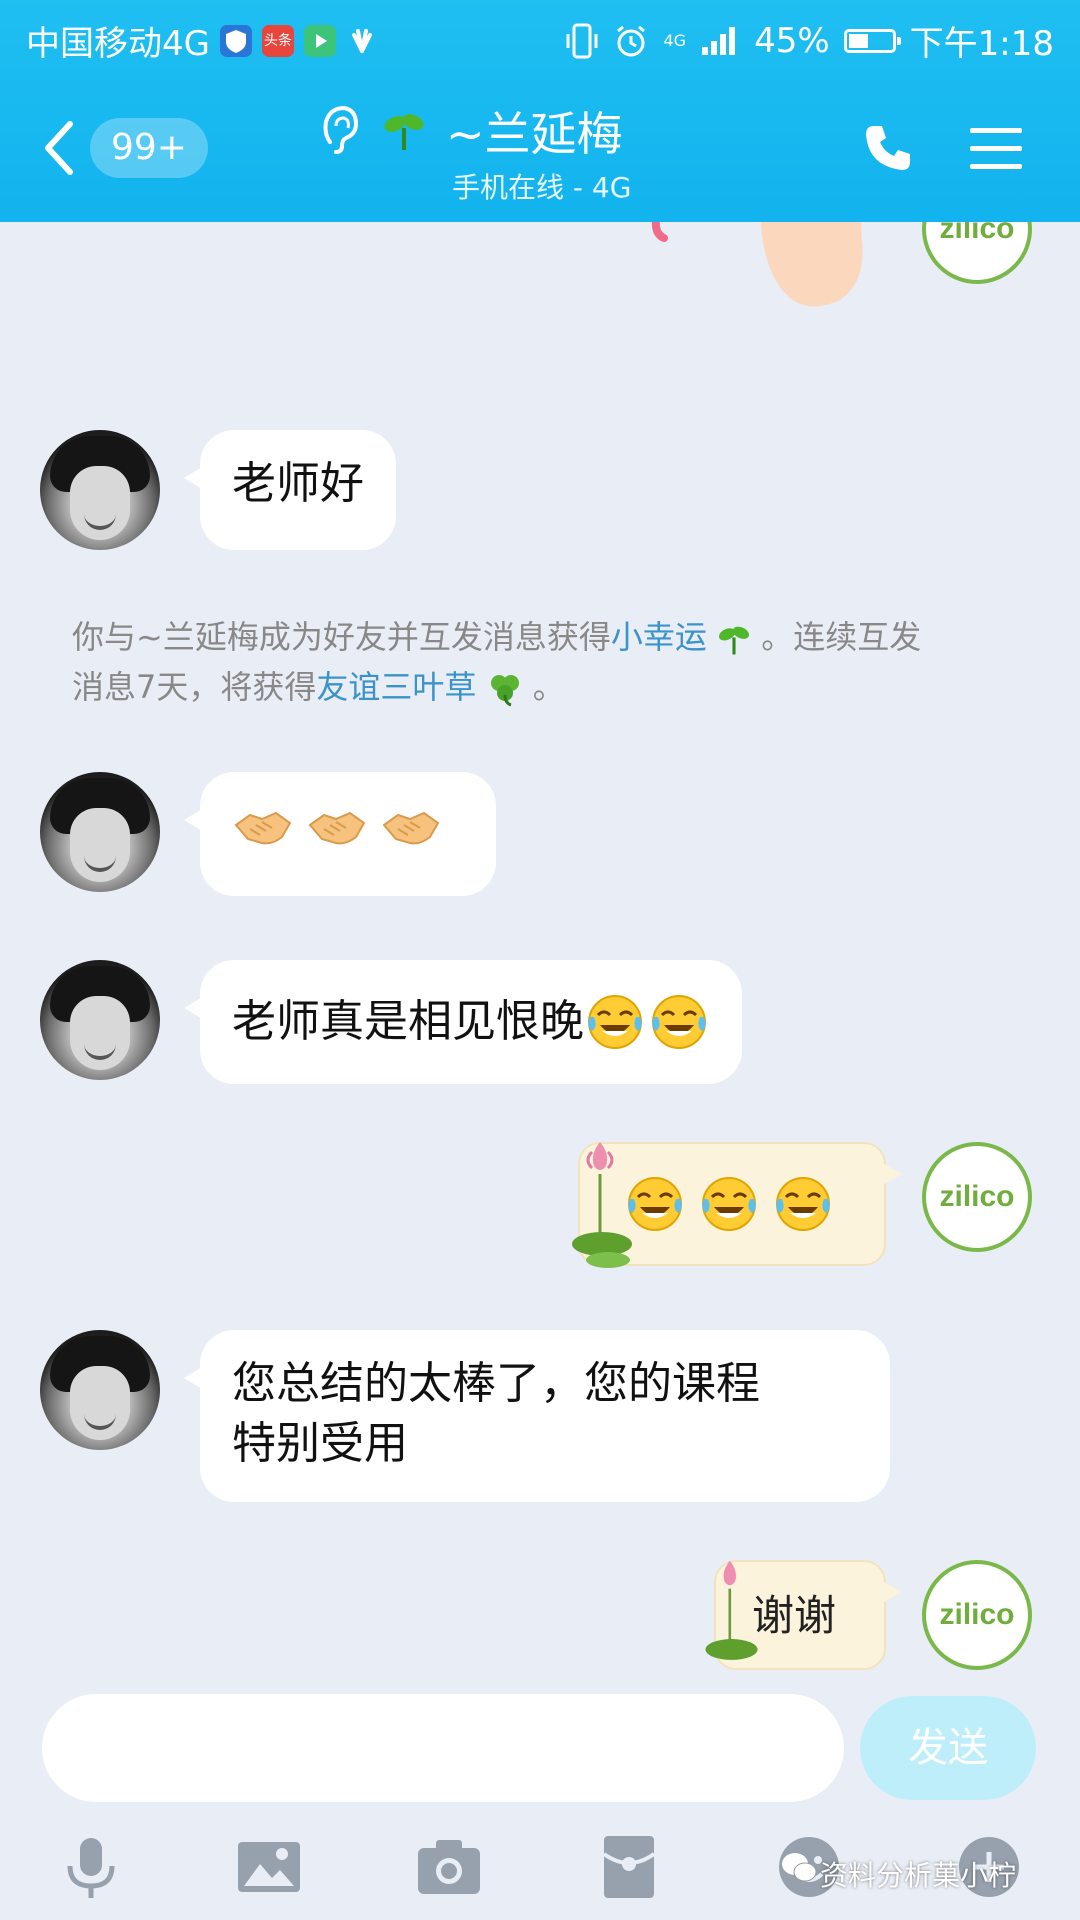 The width and height of the screenshot is (1080, 1920). Describe the element at coordinates (149, 148) in the screenshot. I see `unread-count-badge: 99+` at that location.